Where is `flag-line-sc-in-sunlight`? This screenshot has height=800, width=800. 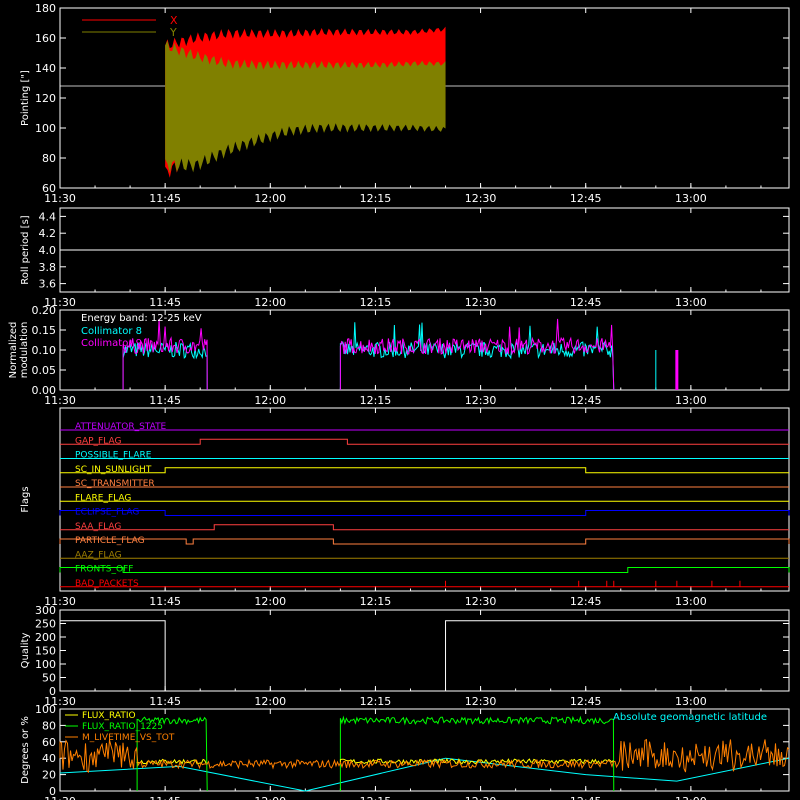
flag-line-sc-in-sunlight is located at coordinates (424, 470).